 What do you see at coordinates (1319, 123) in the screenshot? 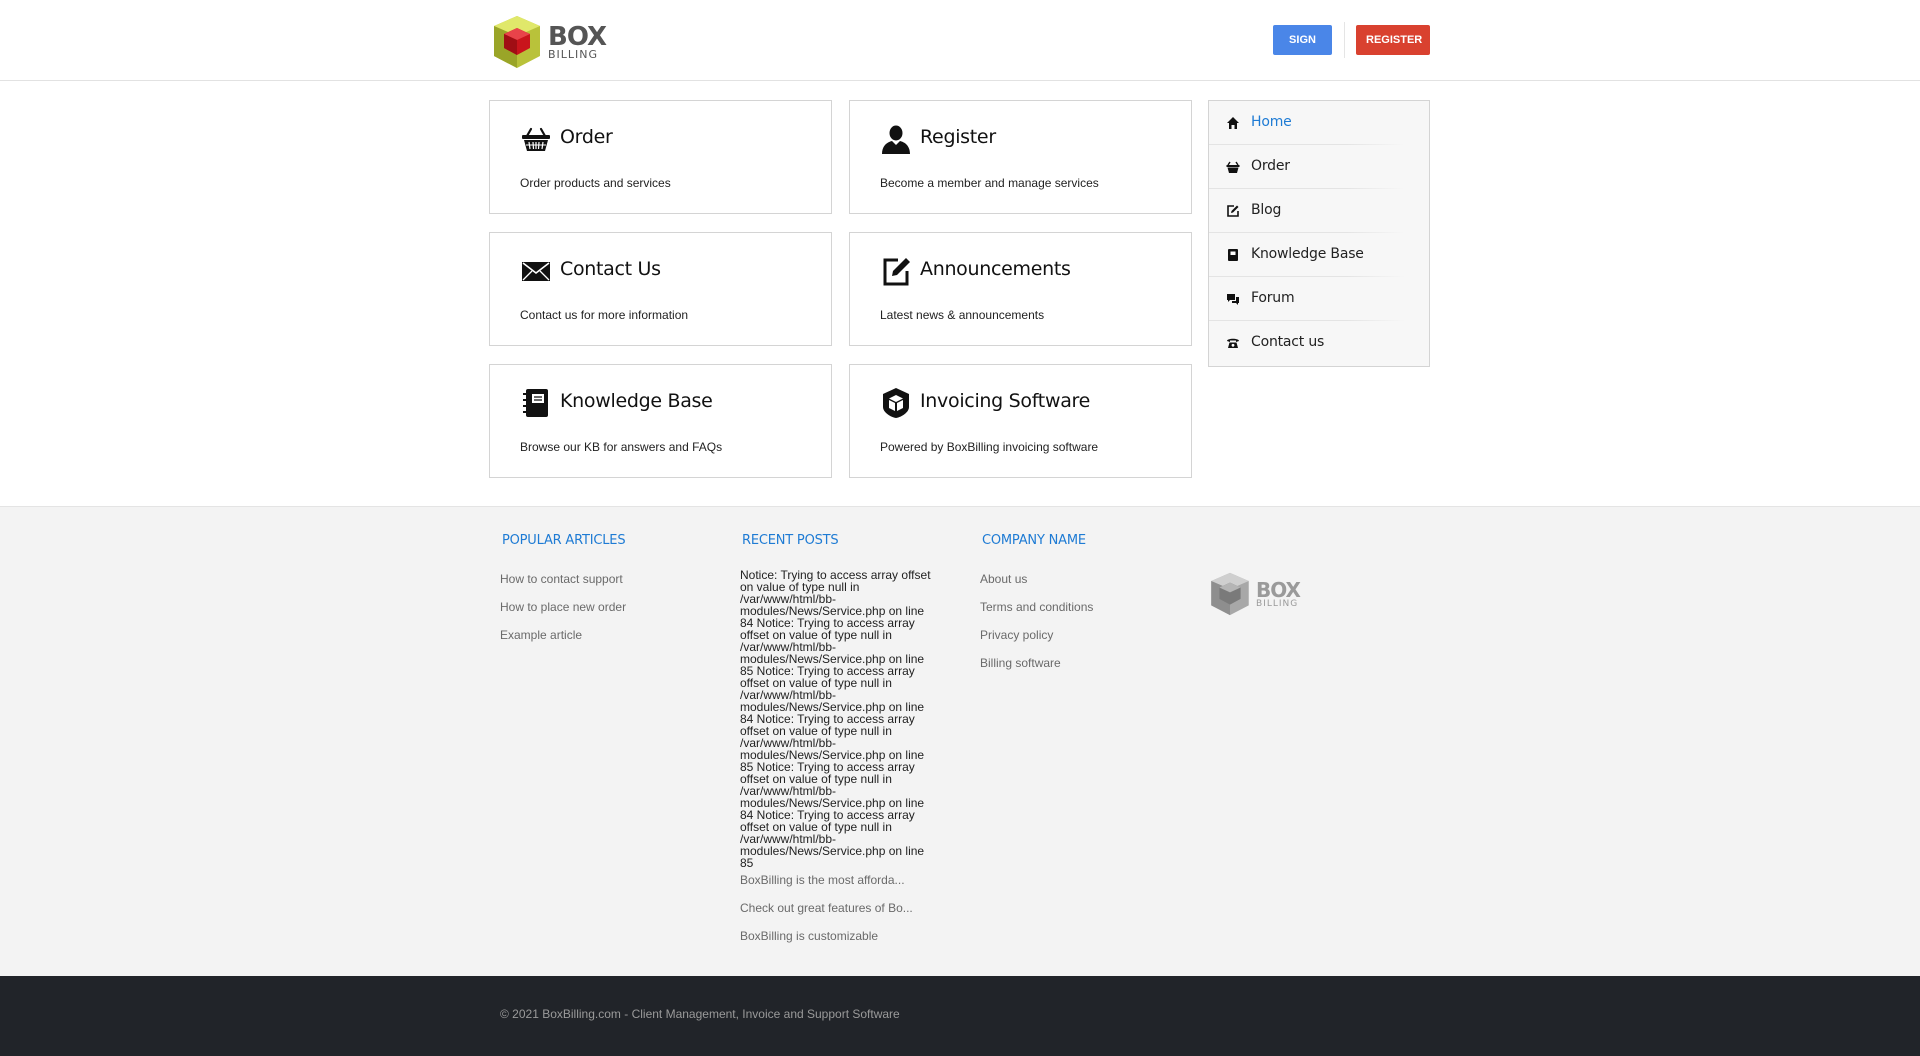
I see `nav-item-home: Home` at bounding box center [1319, 123].